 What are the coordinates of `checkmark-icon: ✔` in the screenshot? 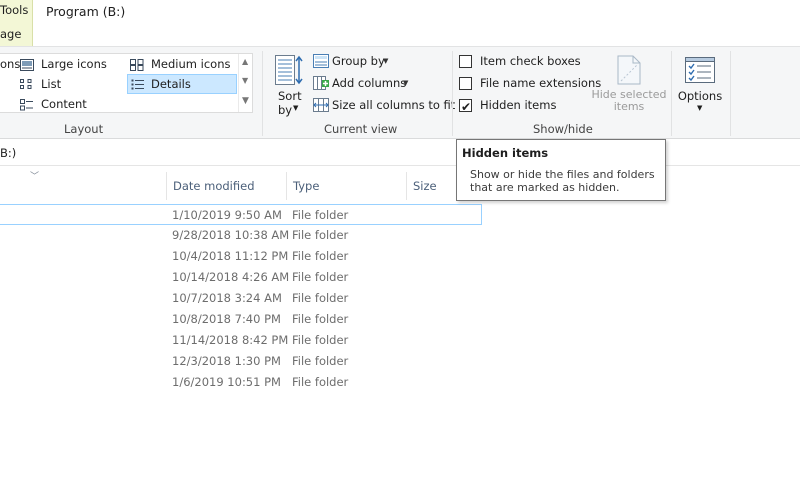 It's located at (466, 107).